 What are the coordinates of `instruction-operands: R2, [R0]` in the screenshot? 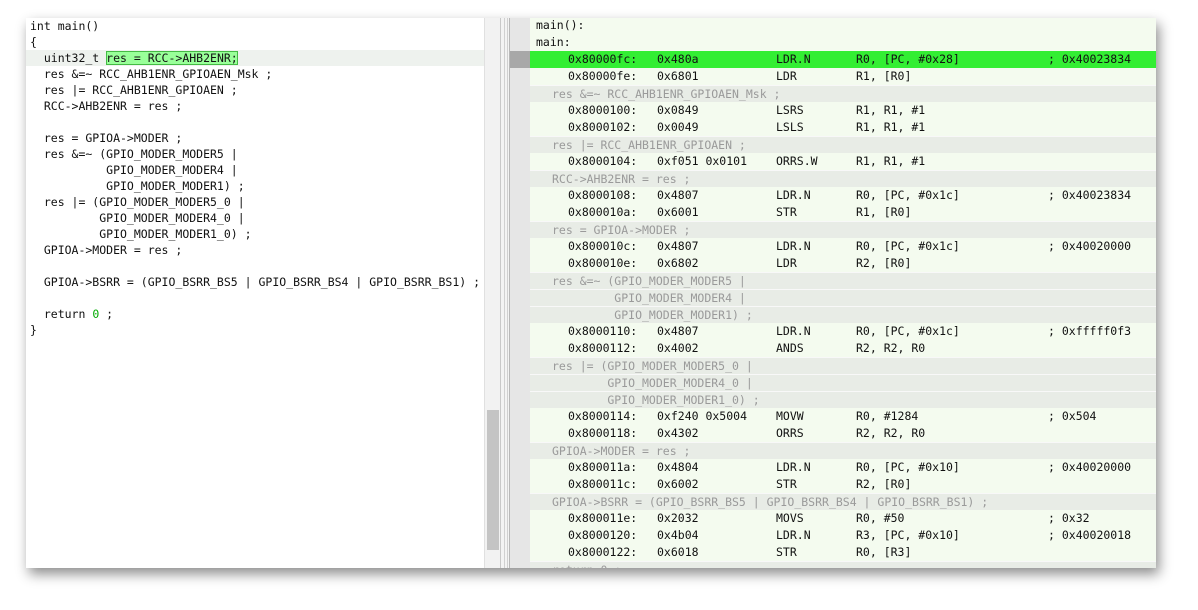 It's located at (884, 484).